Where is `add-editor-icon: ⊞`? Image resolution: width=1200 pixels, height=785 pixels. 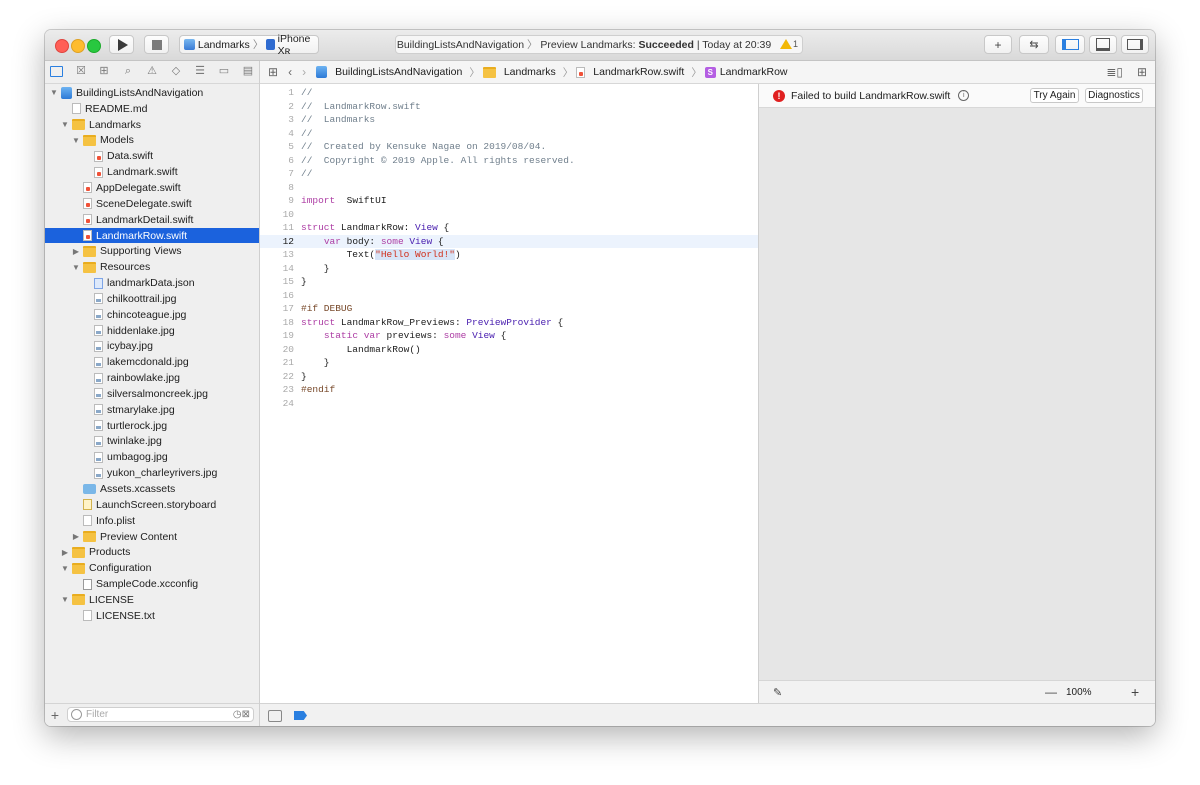 add-editor-icon: ⊞ is located at coordinates (1142, 72).